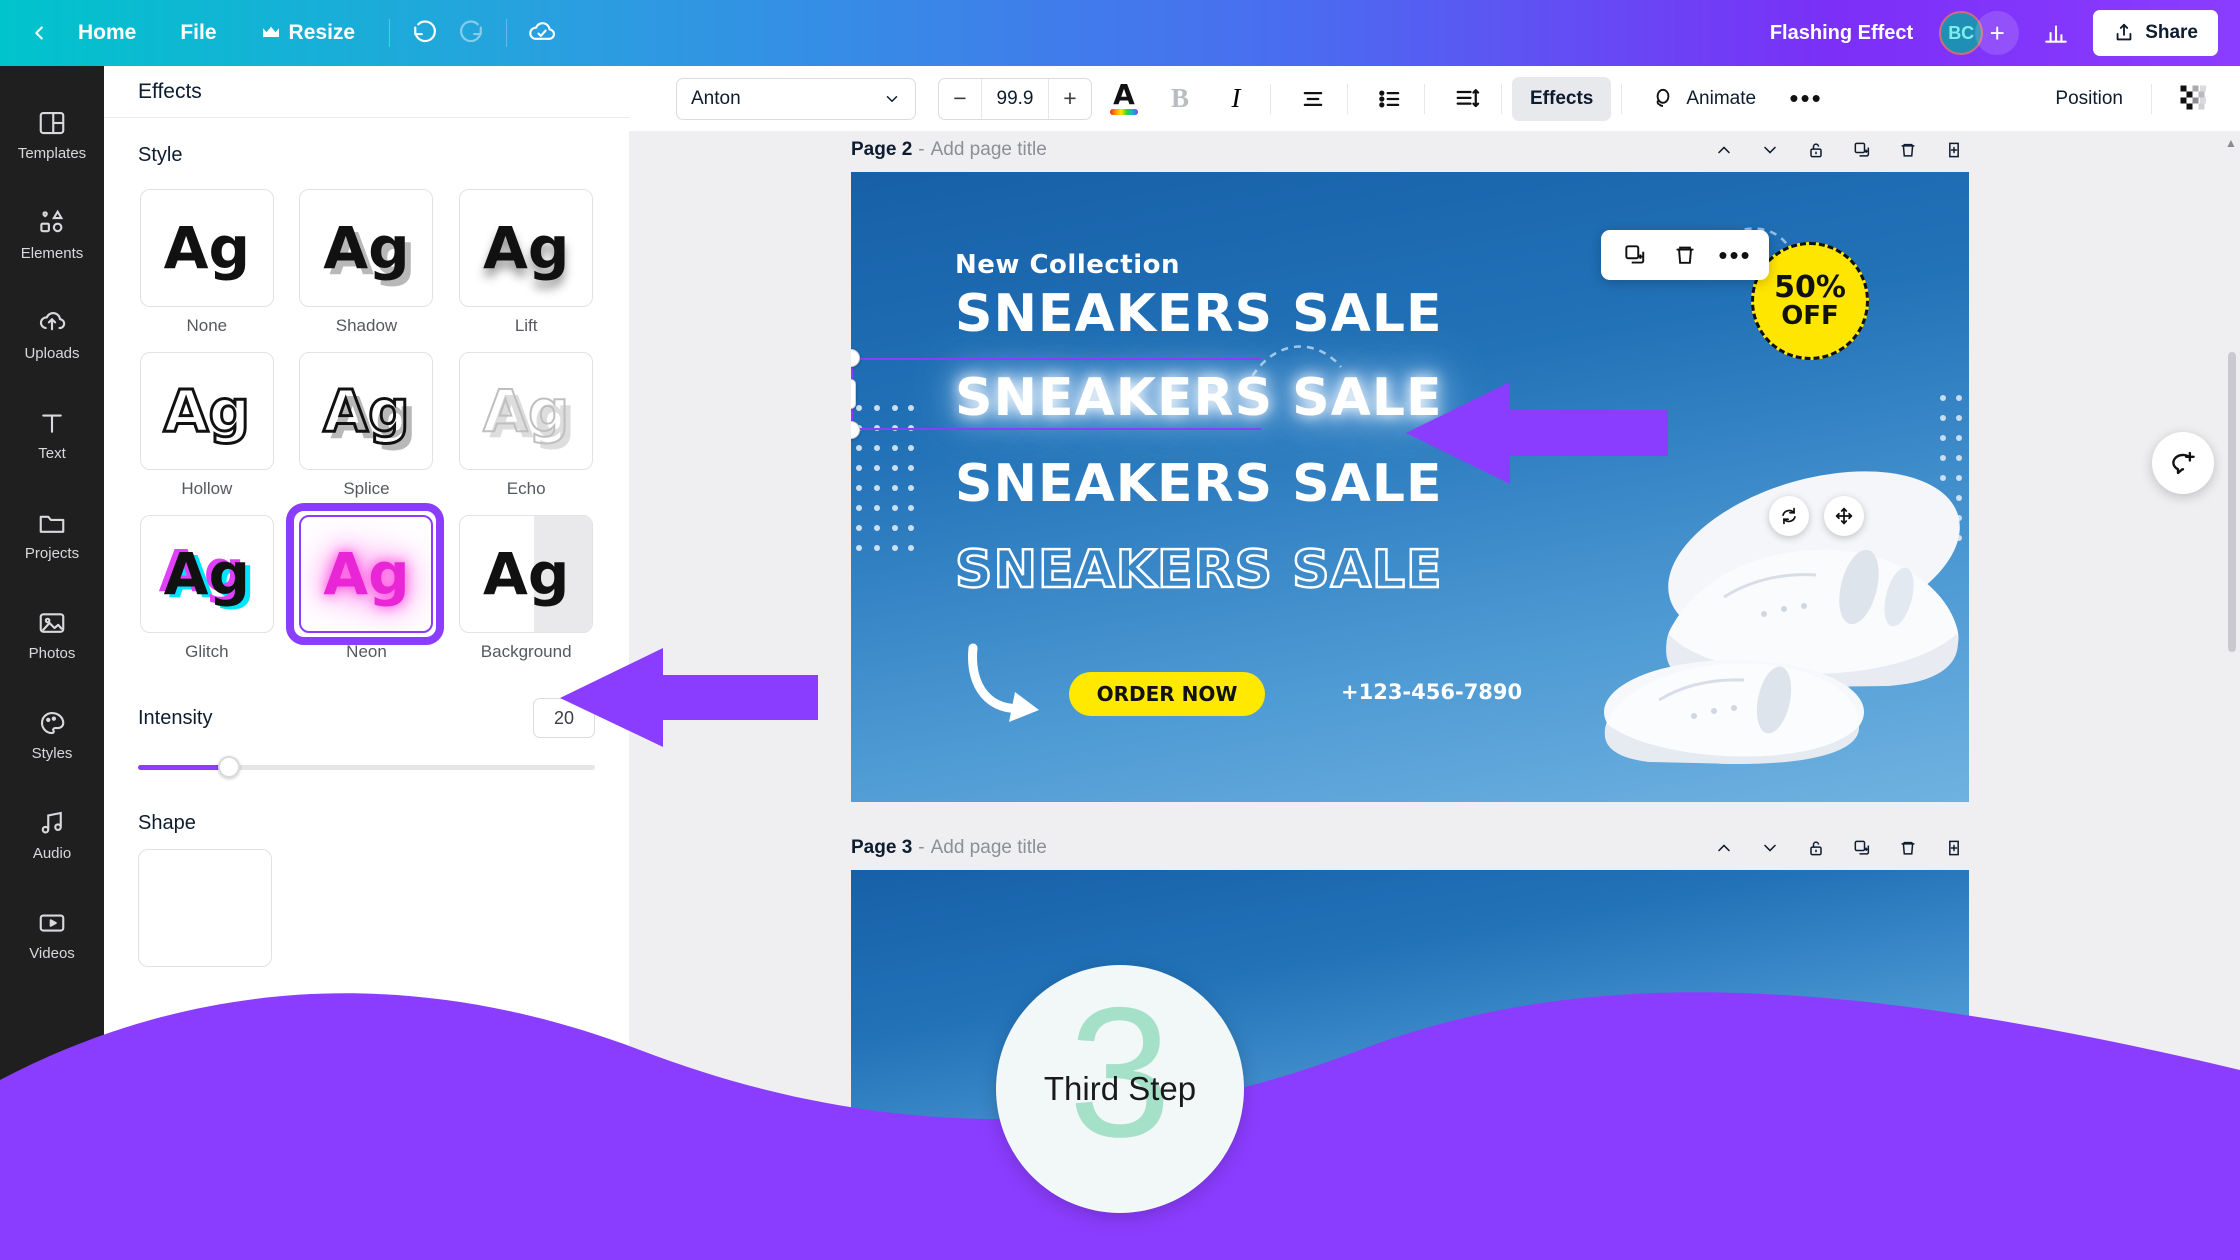  What do you see at coordinates (52, 635) in the screenshot?
I see `sidebar-item-photos: Photos` at bounding box center [52, 635].